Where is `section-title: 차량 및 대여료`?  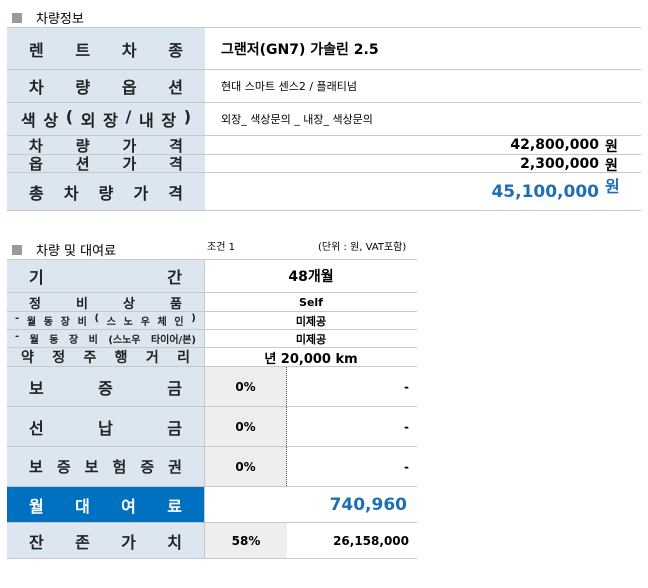 section-title: 차량 및 대여료 is located at coordinates (76, 251).